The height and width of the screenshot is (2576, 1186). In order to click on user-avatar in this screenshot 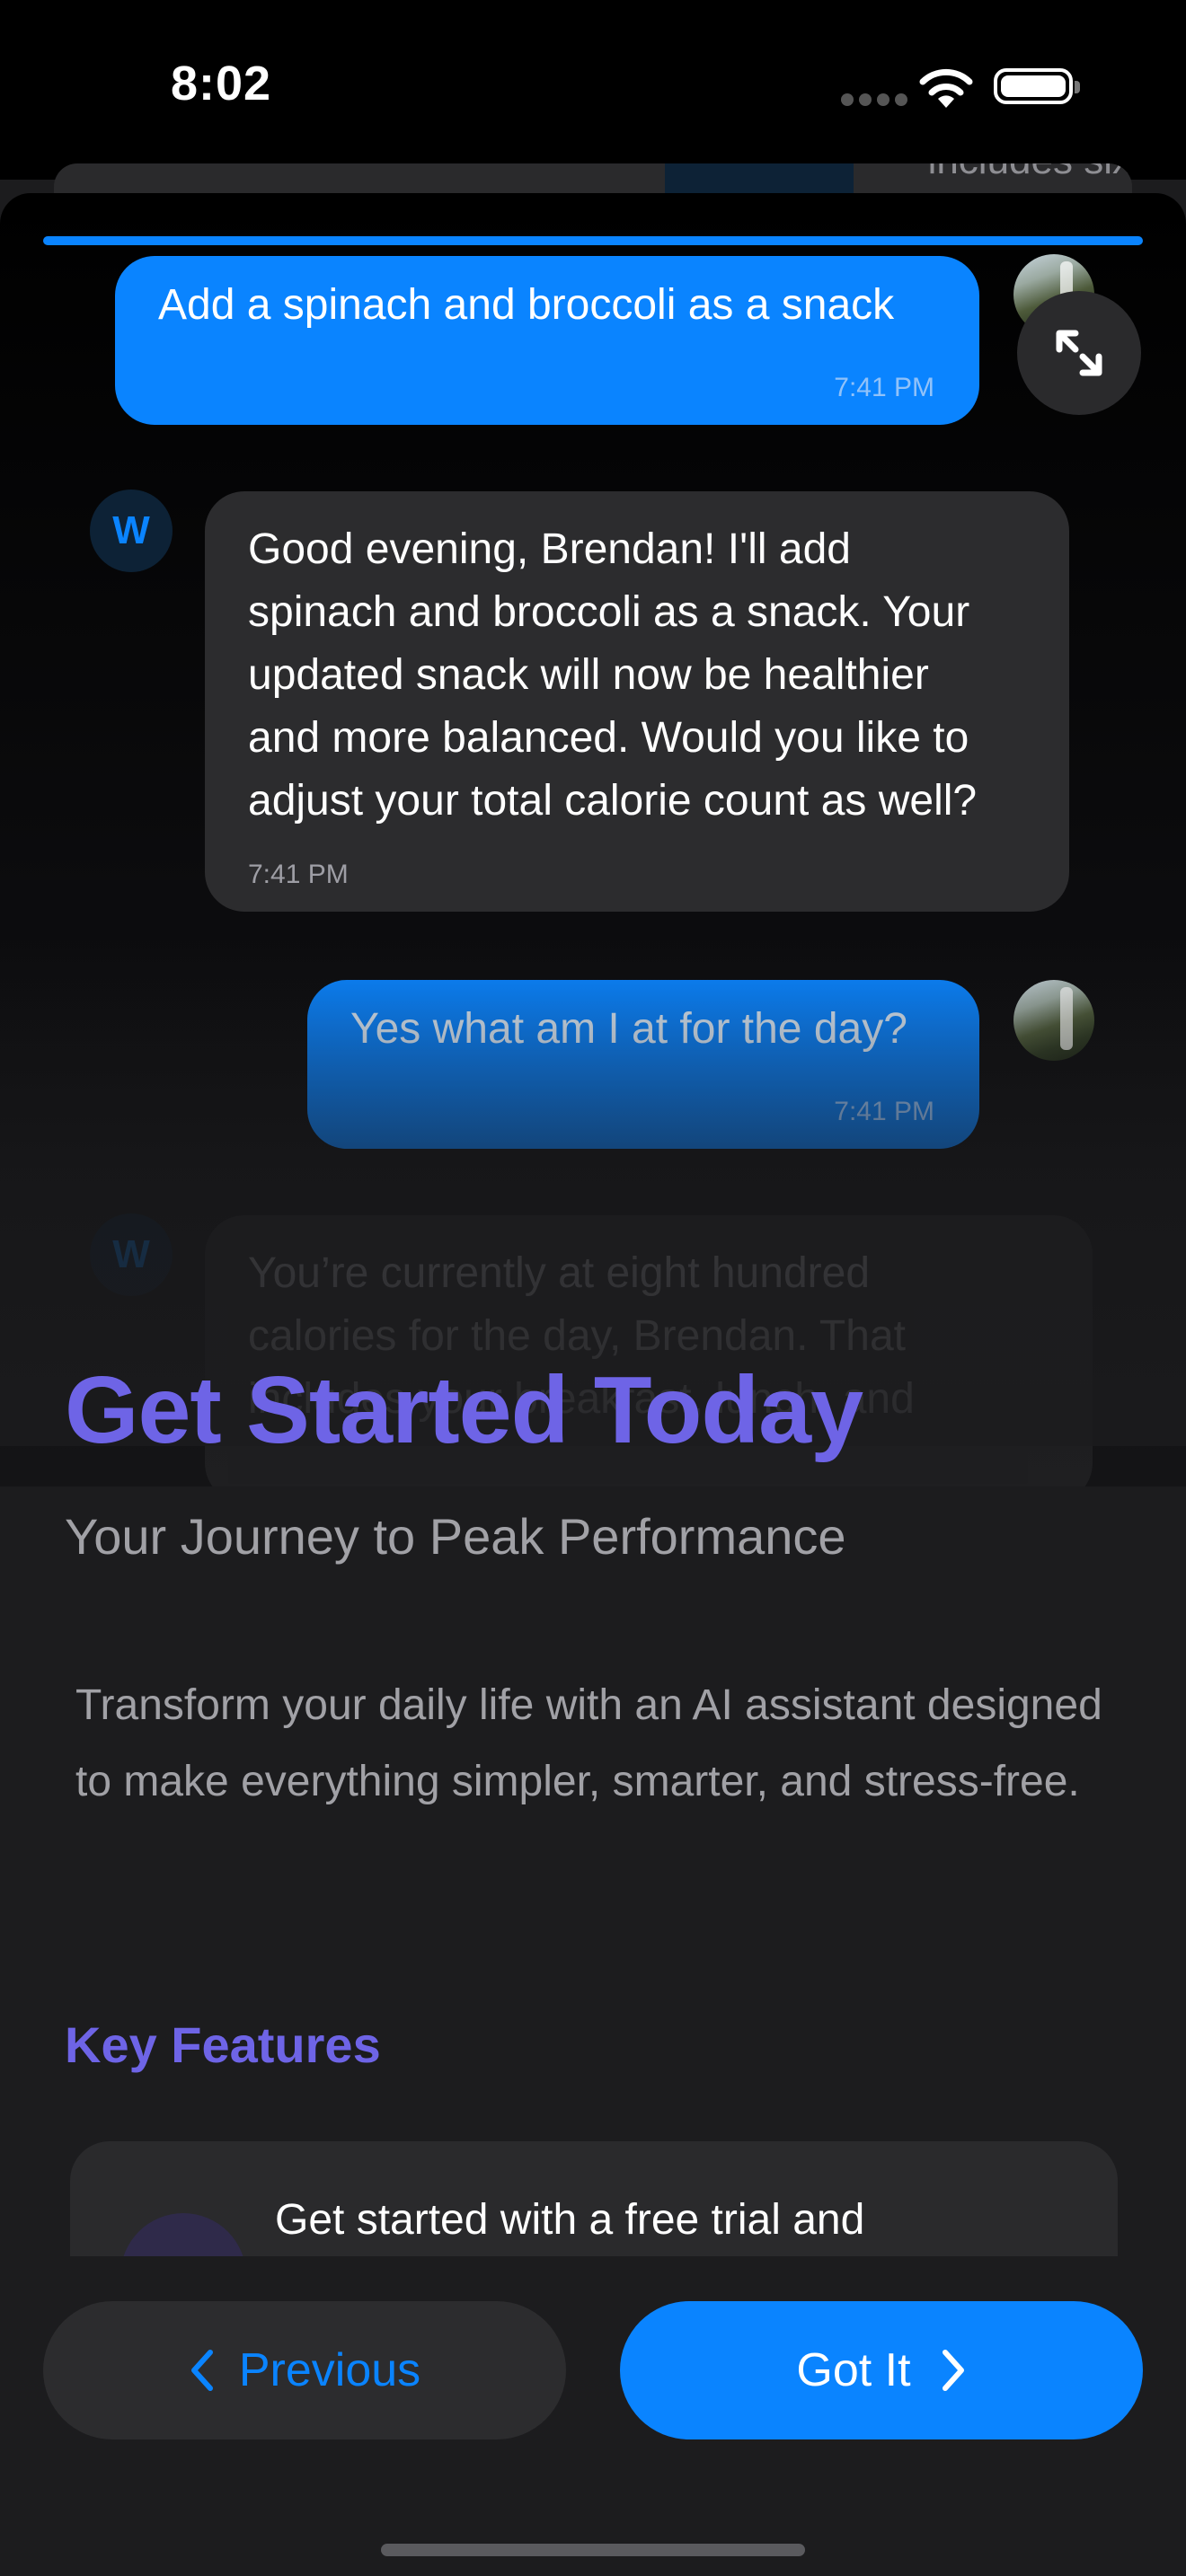, I will do `click(1053, 1020)`.